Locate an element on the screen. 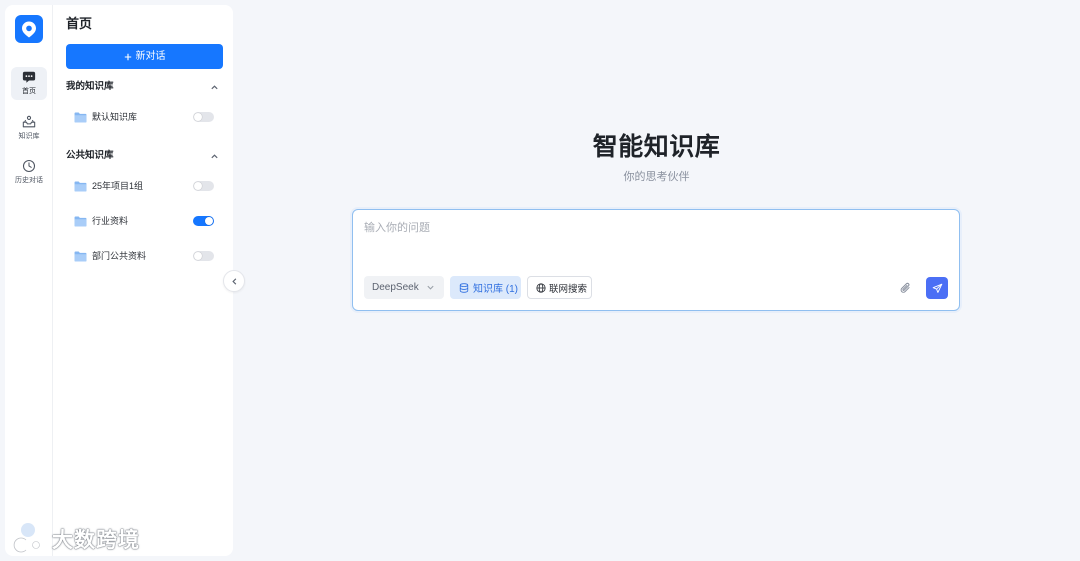 The height and width of the screenshot is (561, 1080). rail-item-history: 历史对话 is located at coordinates (29, 172).